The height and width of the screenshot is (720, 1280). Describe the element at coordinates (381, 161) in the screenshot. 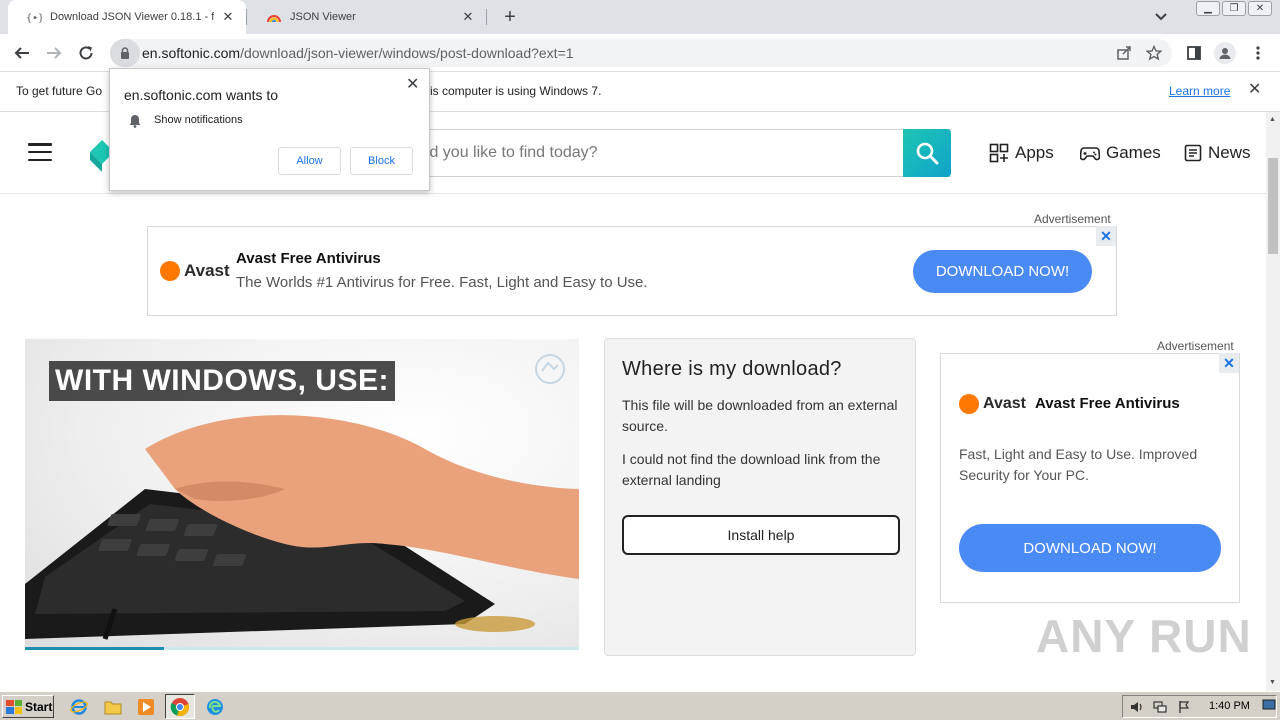

I see `block-button: Block` at that location.